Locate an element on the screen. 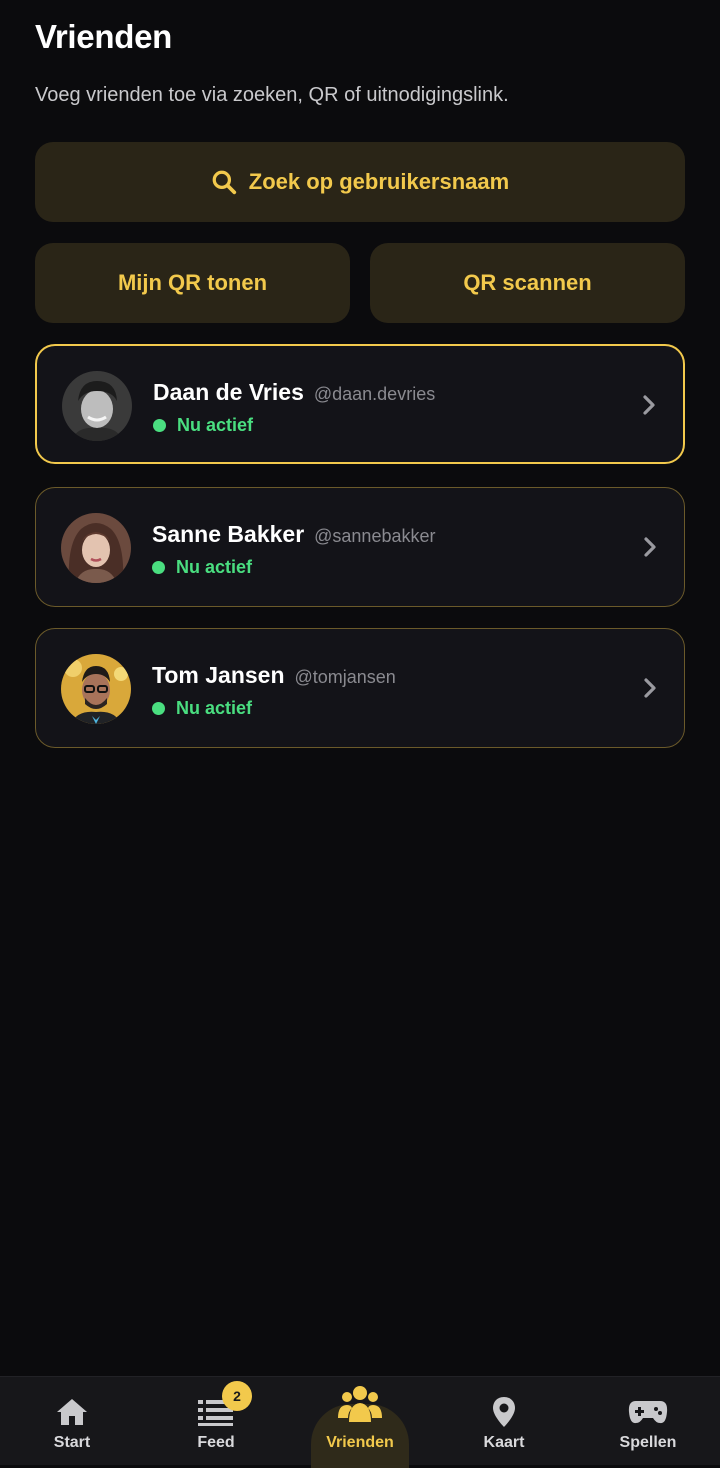  show-qr-label: Mijn QR tonen is located at coordinates (192, 282).